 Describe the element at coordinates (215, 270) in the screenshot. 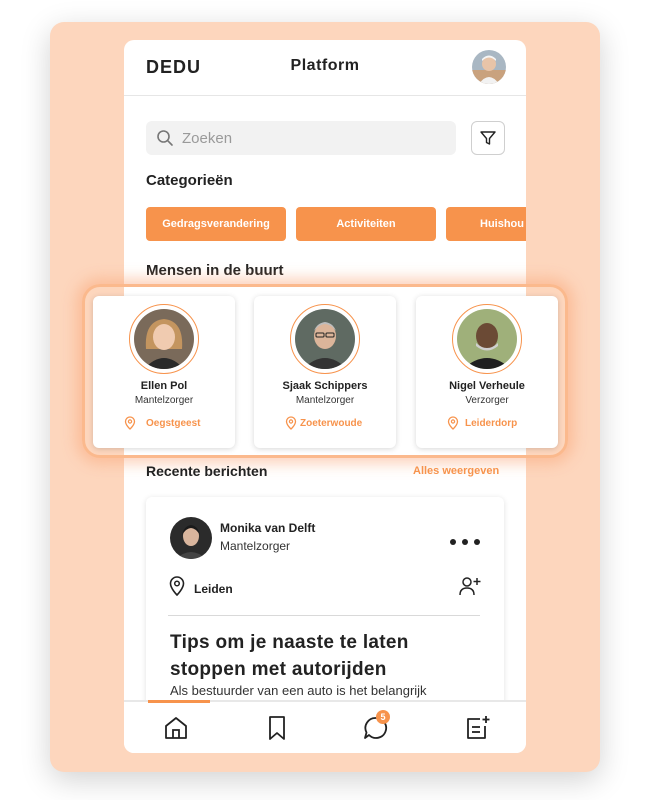

I see `people-title: Mensen in de buurt` at that location.